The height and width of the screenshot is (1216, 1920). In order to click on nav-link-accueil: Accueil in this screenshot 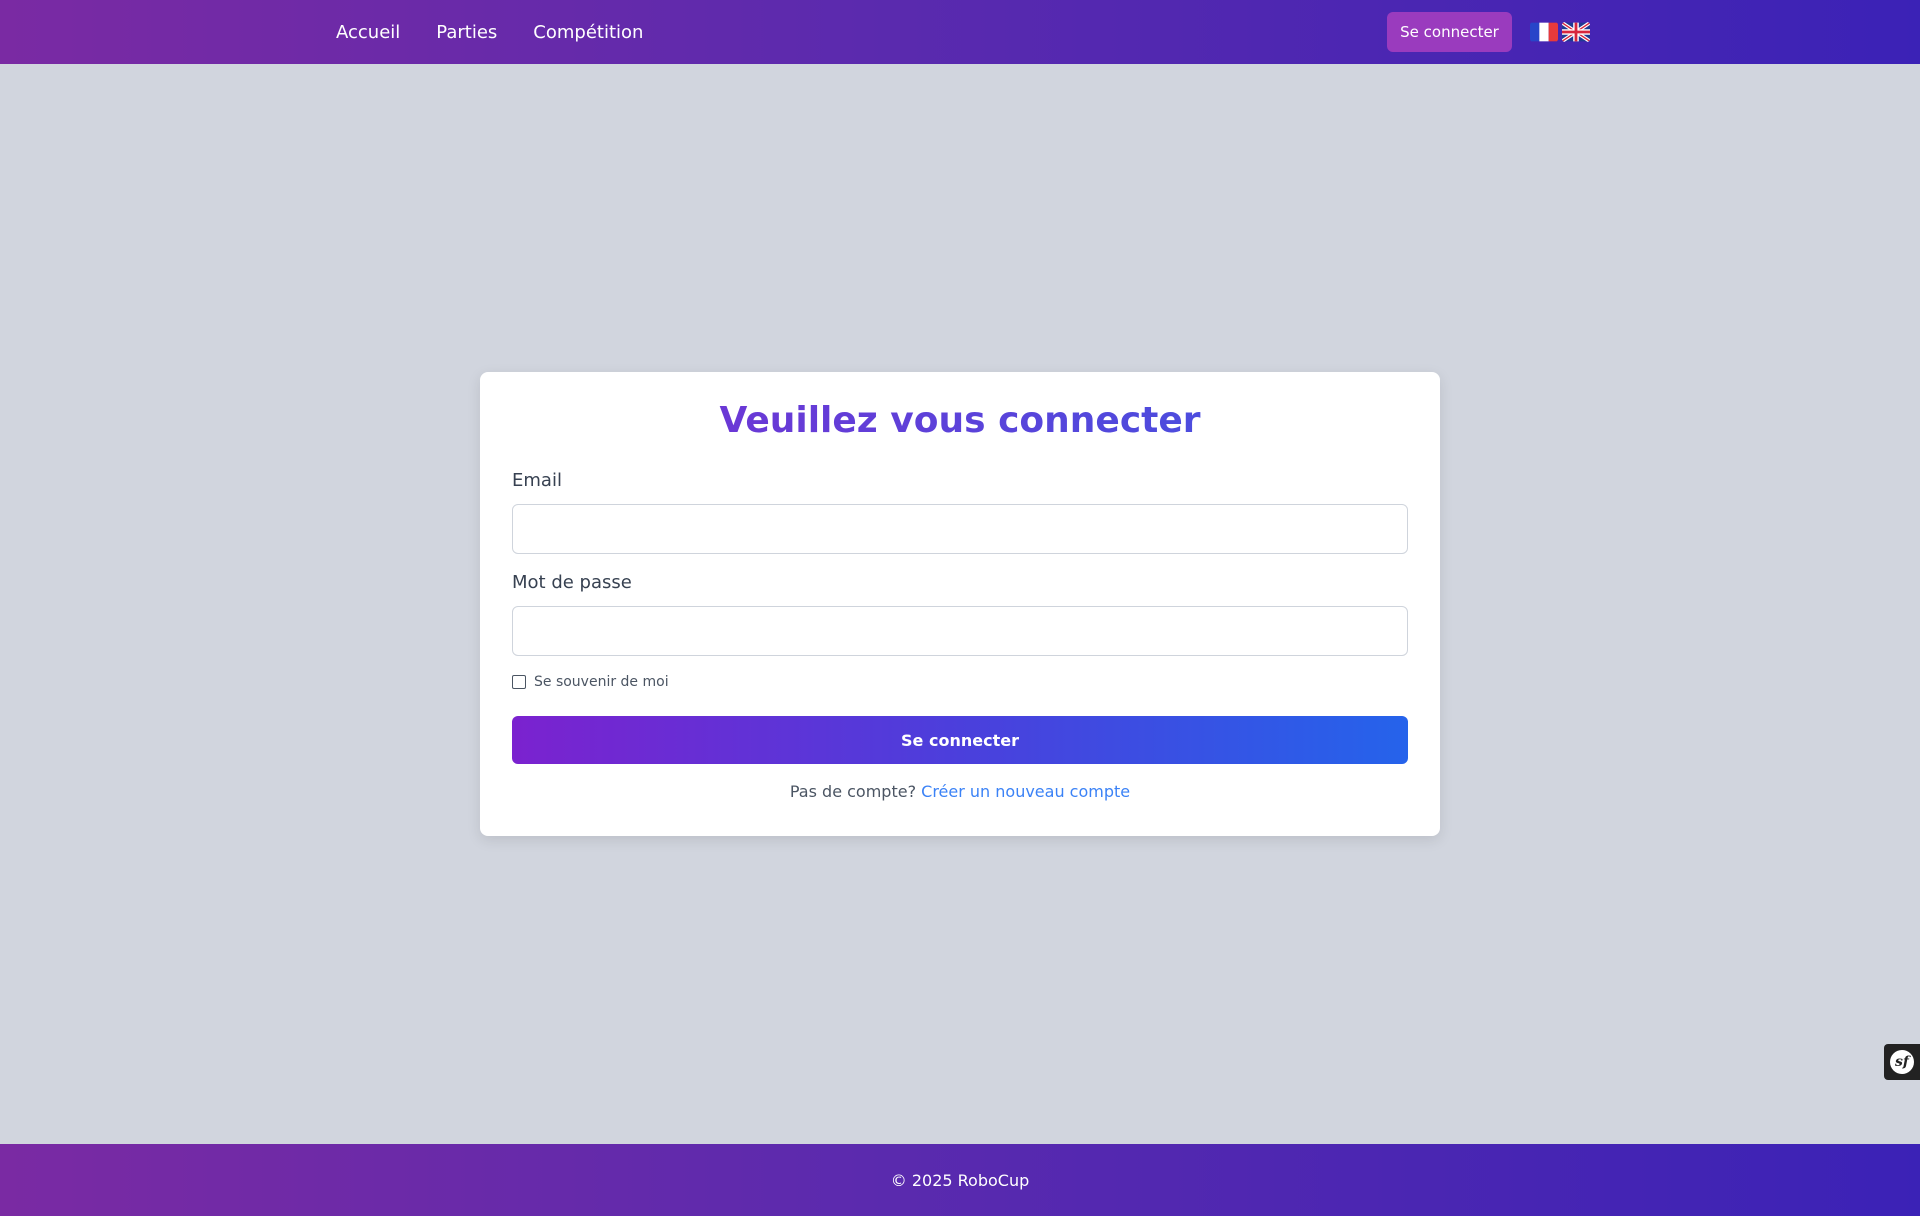, I will do `click(368, 32)`.